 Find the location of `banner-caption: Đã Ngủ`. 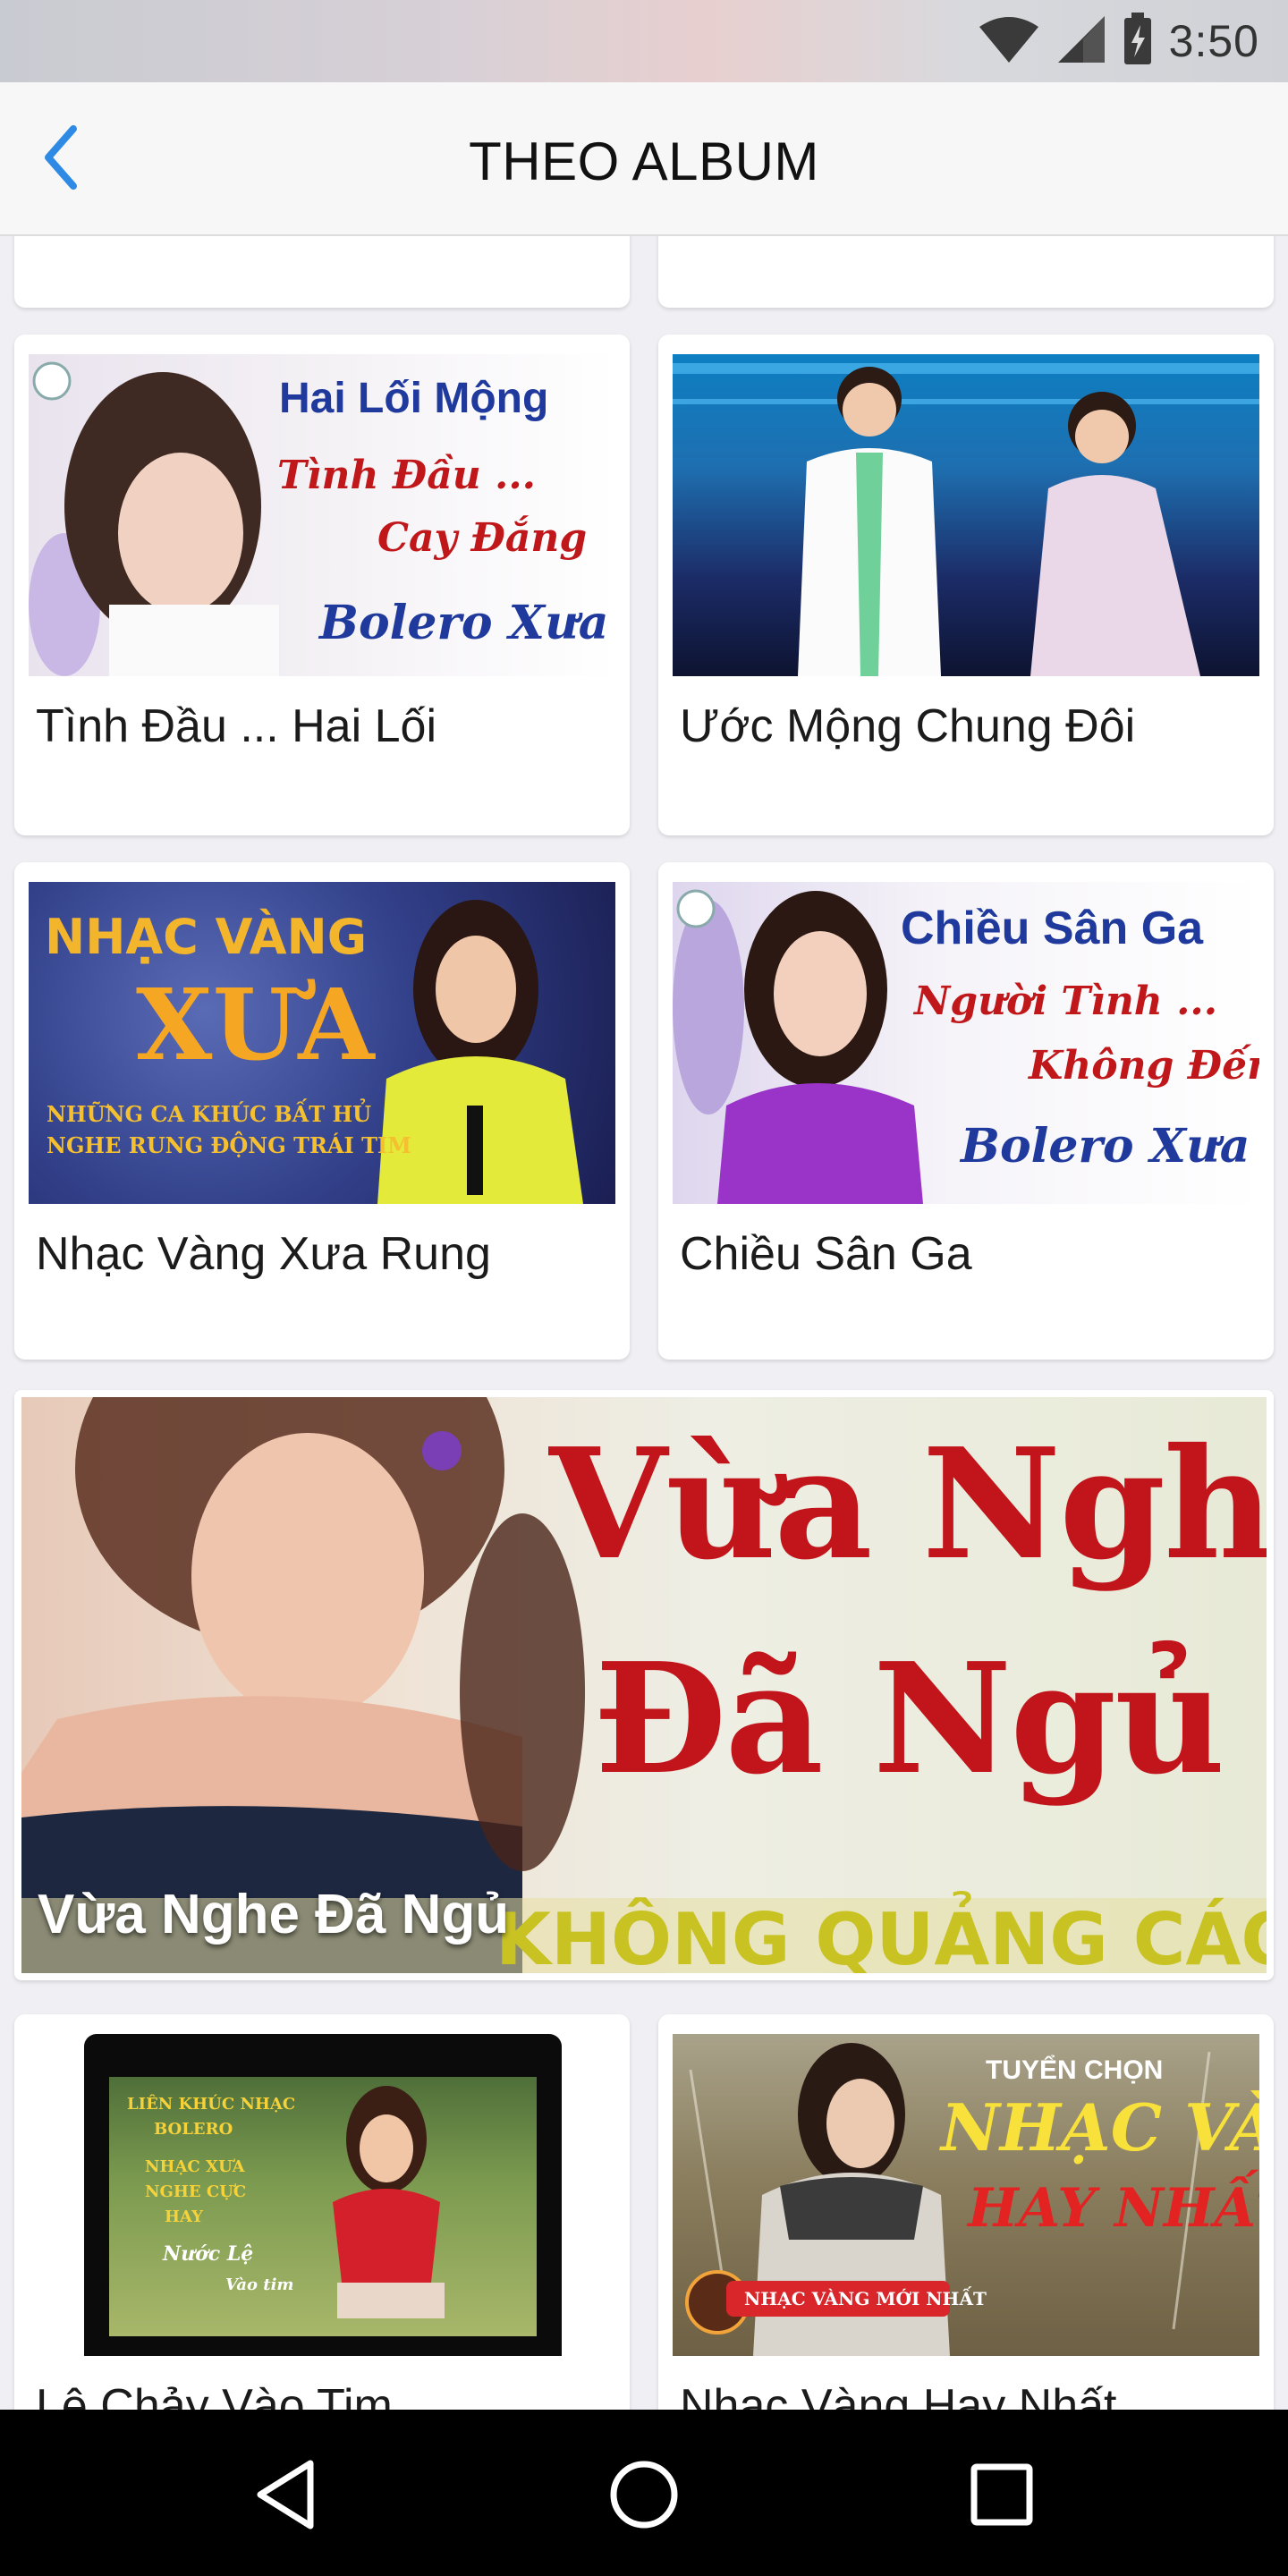

banner-caption: Đã Ngủ is located at coordinates (909, 1719).